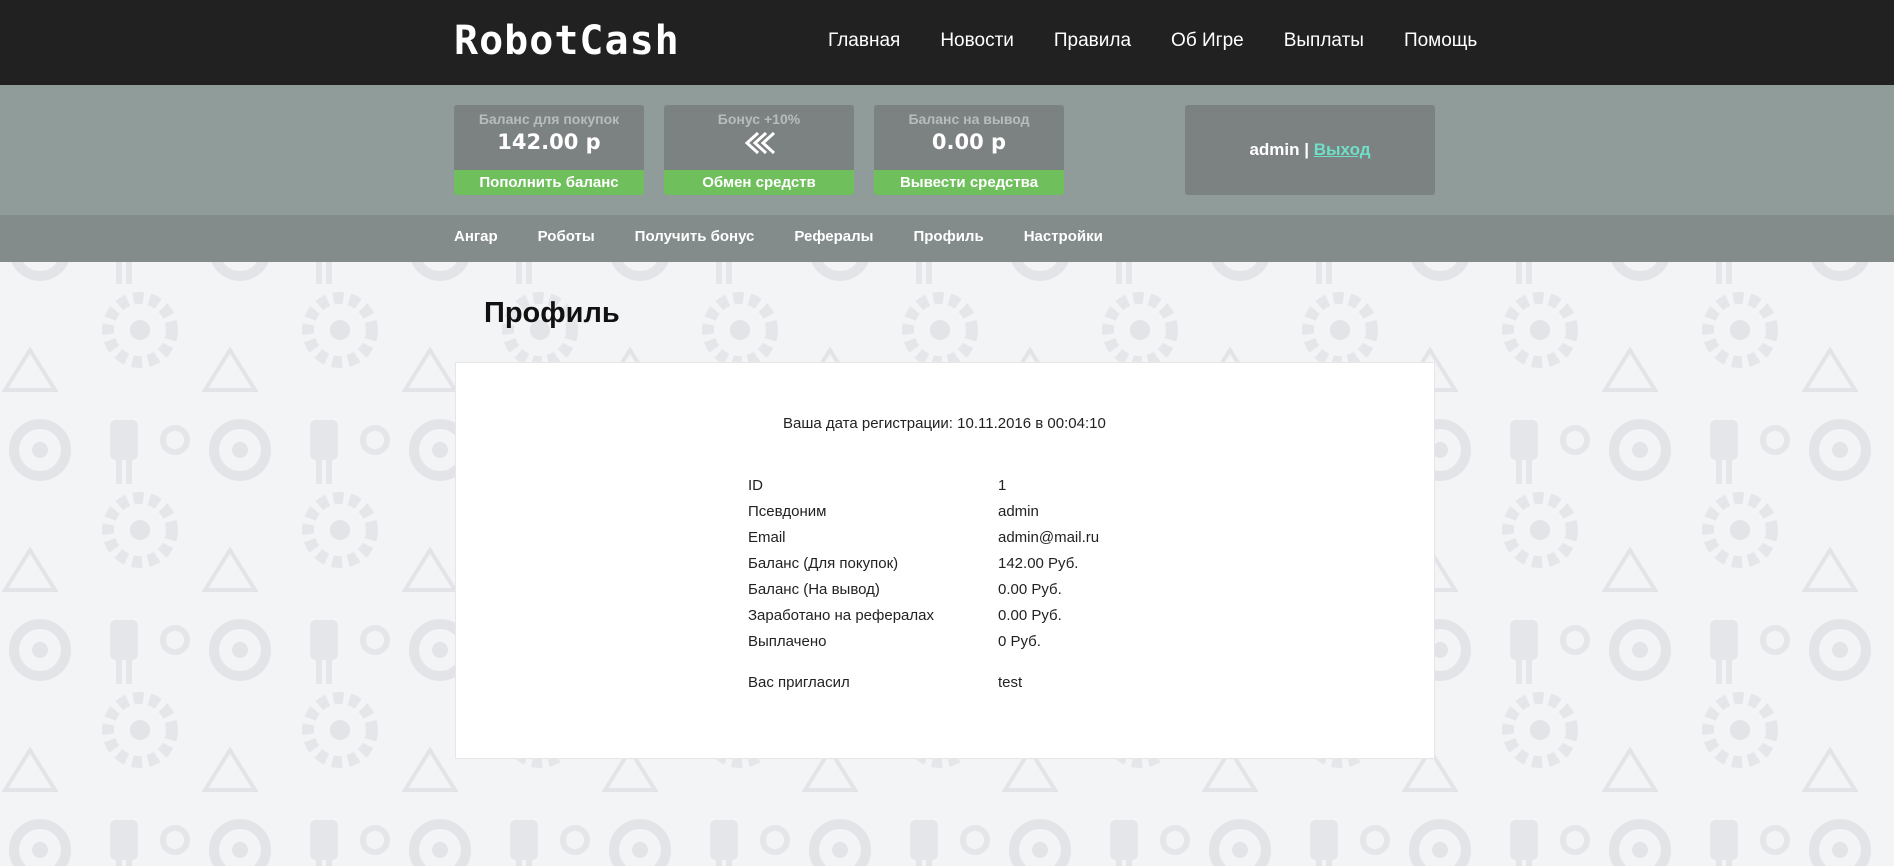 The width and height of the screenshot is (1894, 866). What do you see at coordinates (552, 313) in the screenshot?
I see `page-title: Профиль` at bounding box center [552, 313].